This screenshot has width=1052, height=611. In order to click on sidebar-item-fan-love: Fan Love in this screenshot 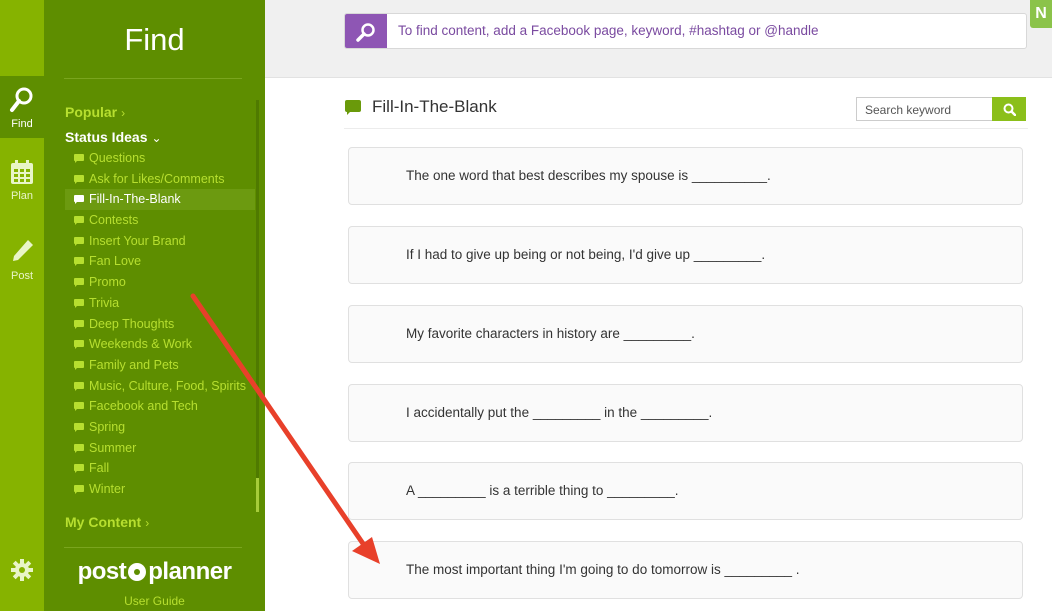, I will do `click(160, 261)`.